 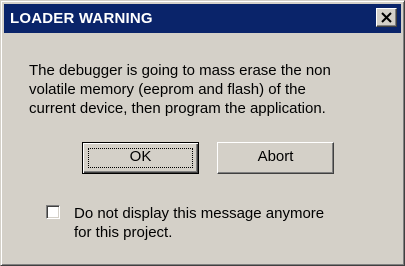 What do you see at coordinates (53, 212) in the screenshot?
I see `do-not-display-checkbox` at bounding box center [53, 212].